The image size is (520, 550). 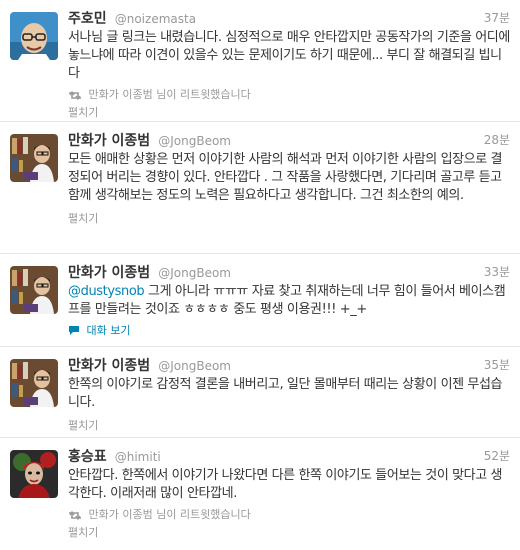 I want to click on view-conversation-link: 대화 보기, so click(x=289, y=331).